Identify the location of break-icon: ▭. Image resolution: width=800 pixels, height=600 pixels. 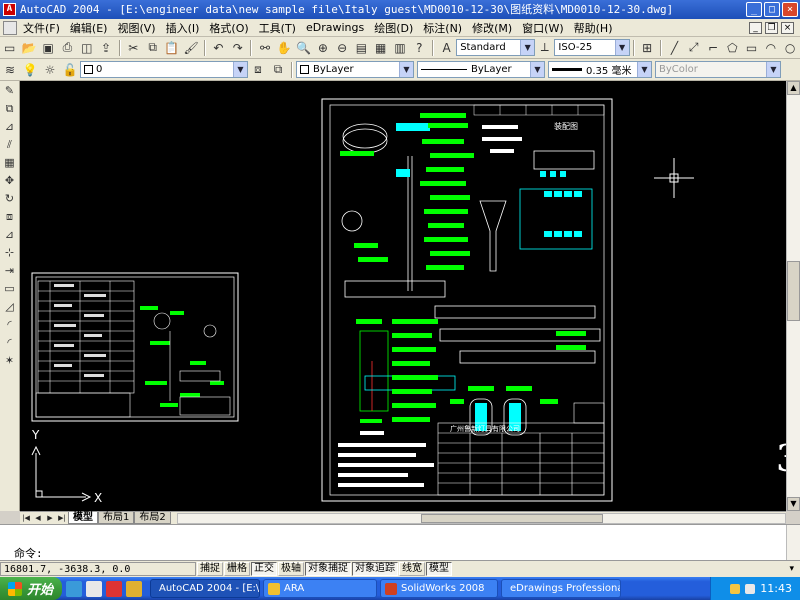
(10, 288).